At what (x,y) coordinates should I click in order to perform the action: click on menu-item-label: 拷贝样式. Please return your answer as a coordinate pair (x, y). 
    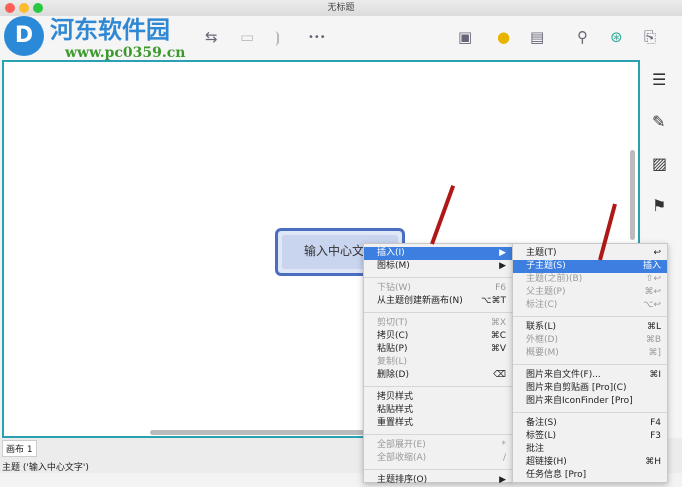
    Looking at the image, I should click on (395, 397).